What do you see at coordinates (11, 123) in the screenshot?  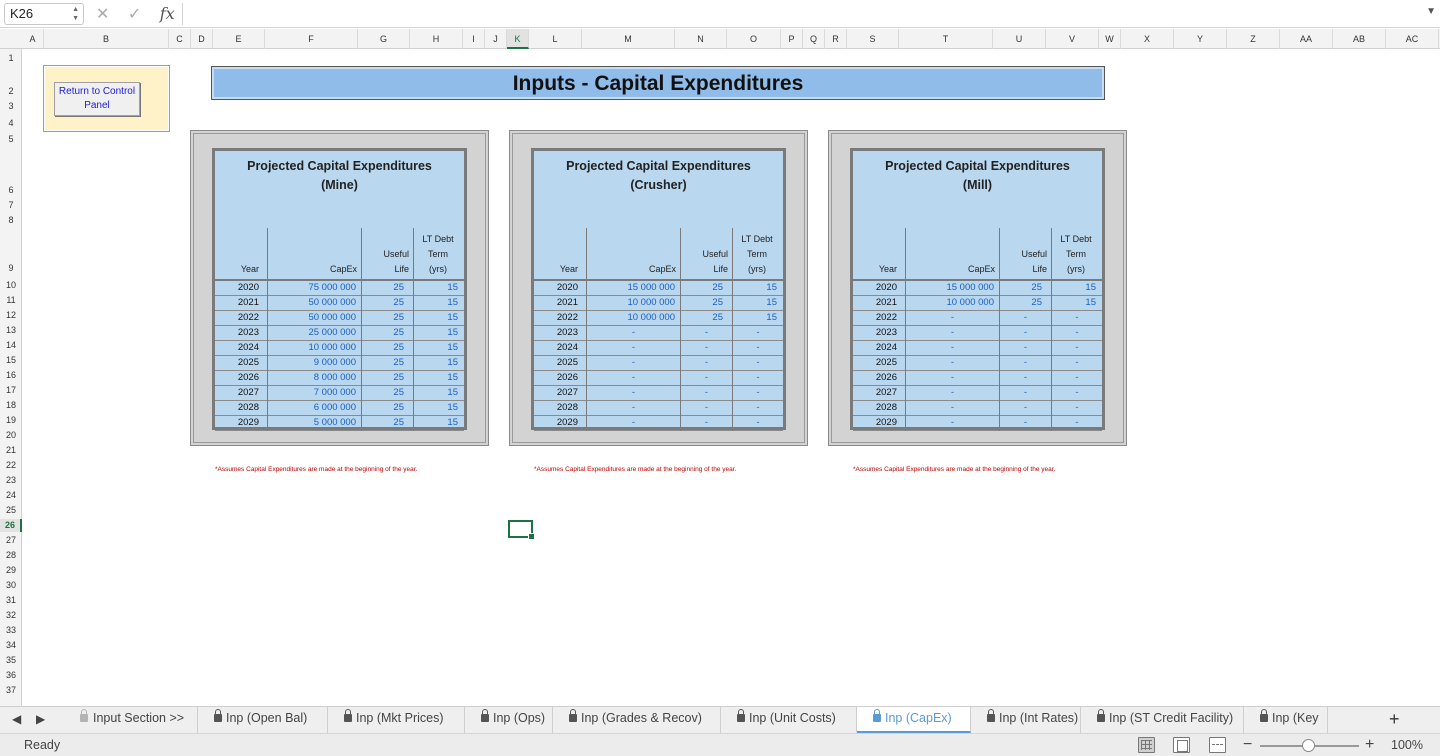 I see `row-header-4: 4` at bounding box center [11, 123].